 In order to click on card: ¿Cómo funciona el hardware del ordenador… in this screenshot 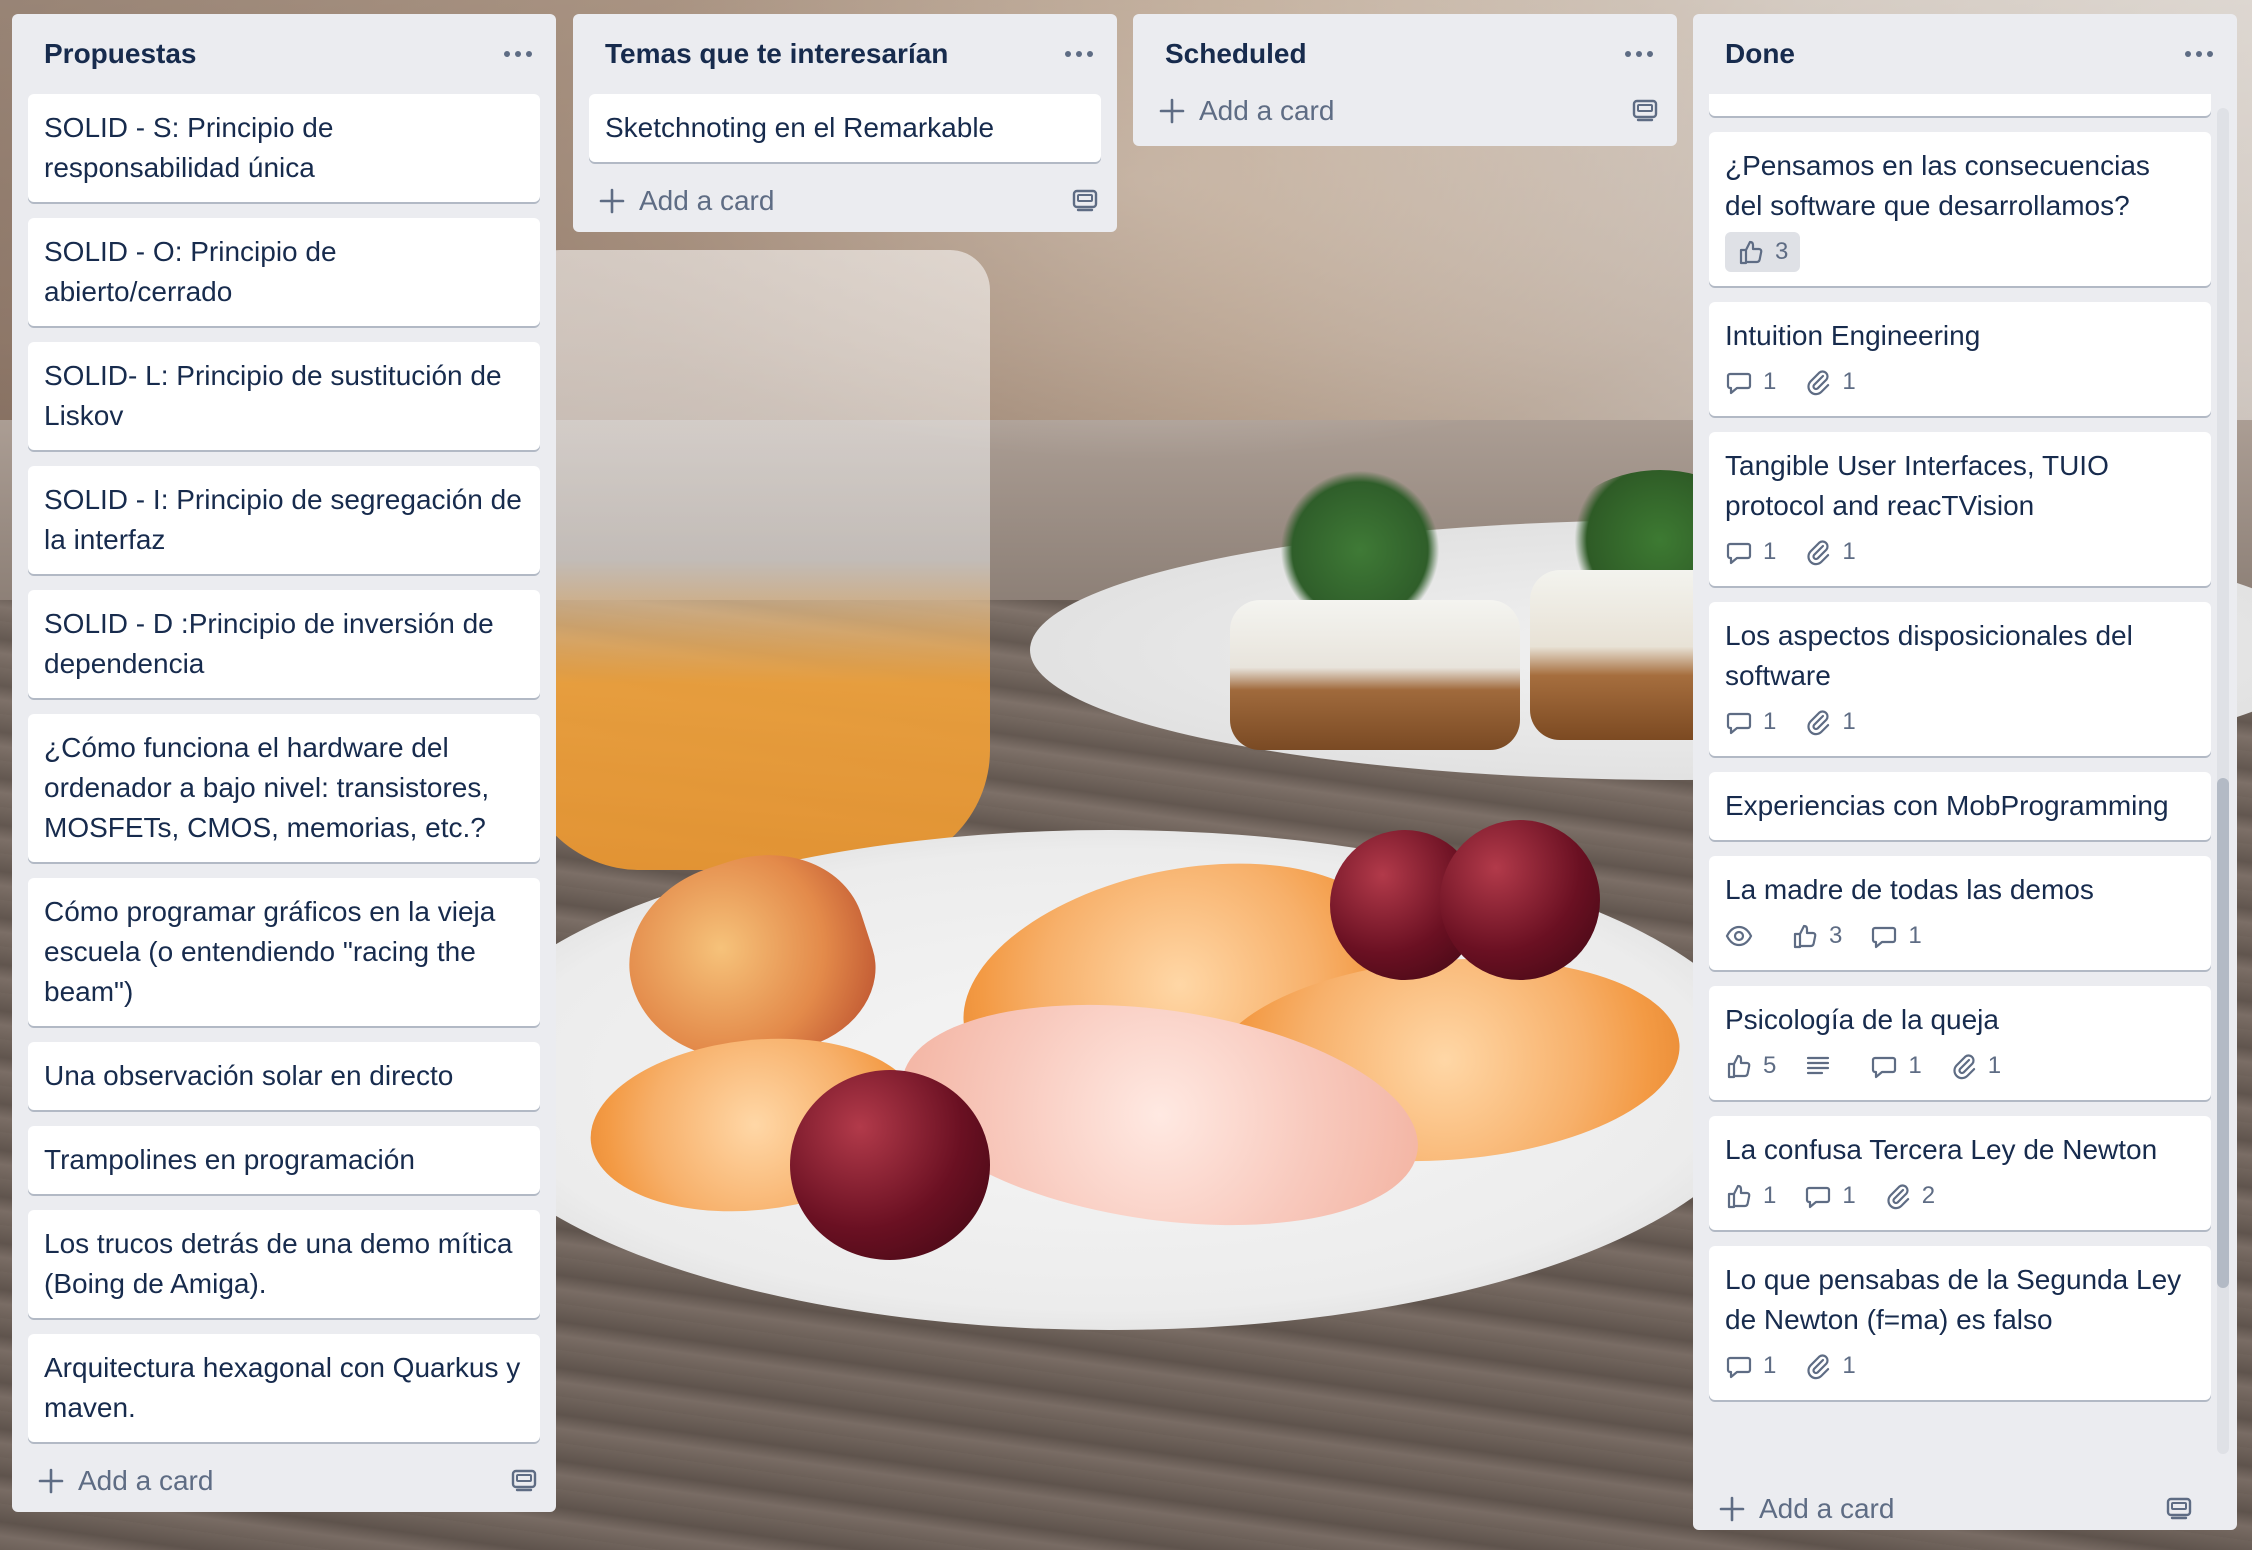, I will do `click(284, 788)`.